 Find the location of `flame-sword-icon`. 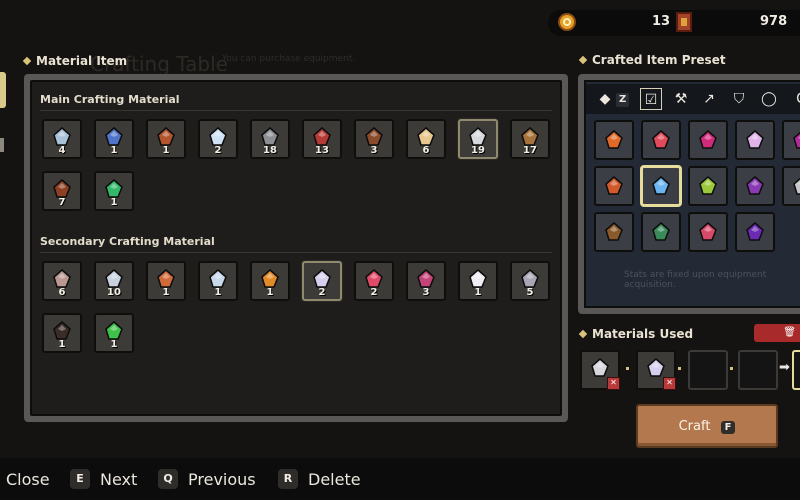

flame-sword-icon is located at coordinates (614, 139).